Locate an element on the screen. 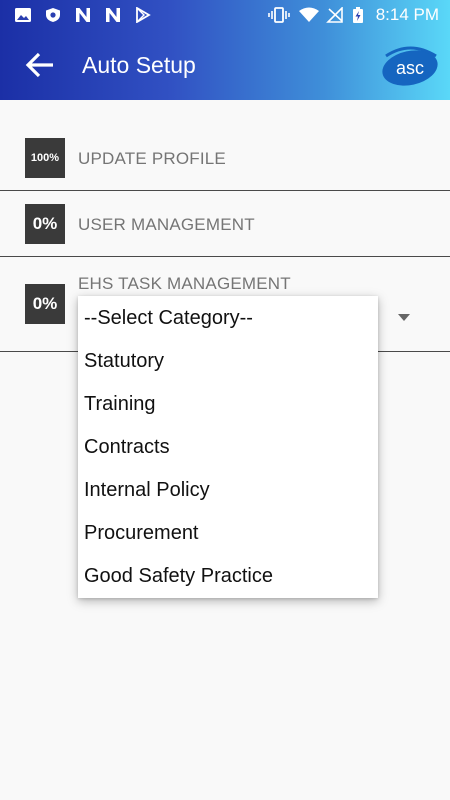  page-title: Auto Setup is located at coordinates (139, 65).